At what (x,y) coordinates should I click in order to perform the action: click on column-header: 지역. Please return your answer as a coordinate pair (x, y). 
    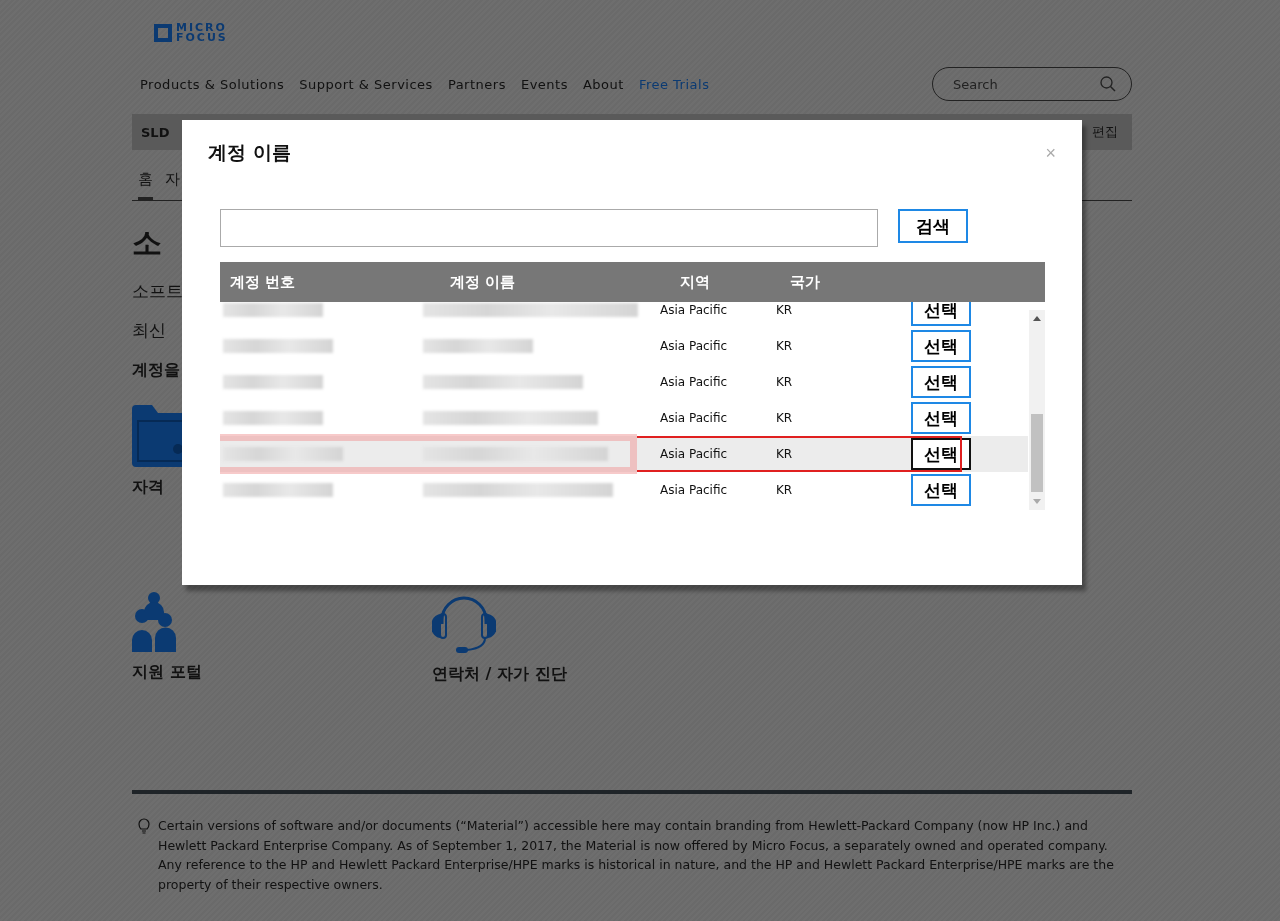
    Looking at the image, I should click on (695, 282).